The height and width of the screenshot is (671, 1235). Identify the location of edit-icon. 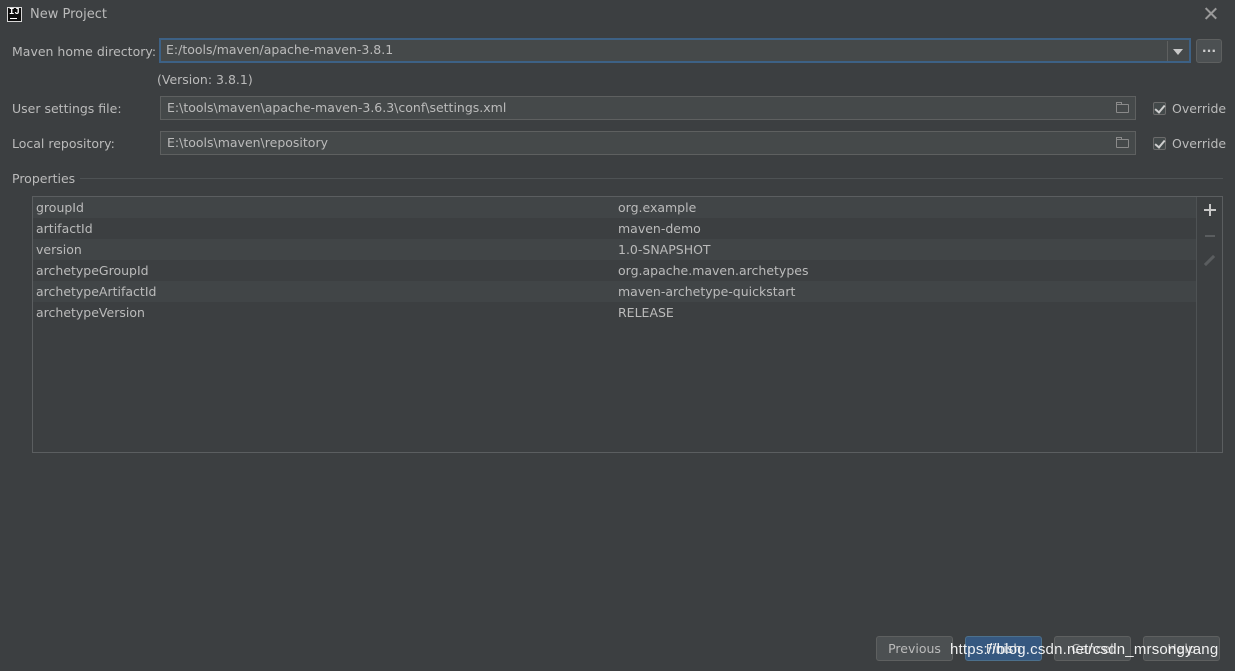
(1210, 261).